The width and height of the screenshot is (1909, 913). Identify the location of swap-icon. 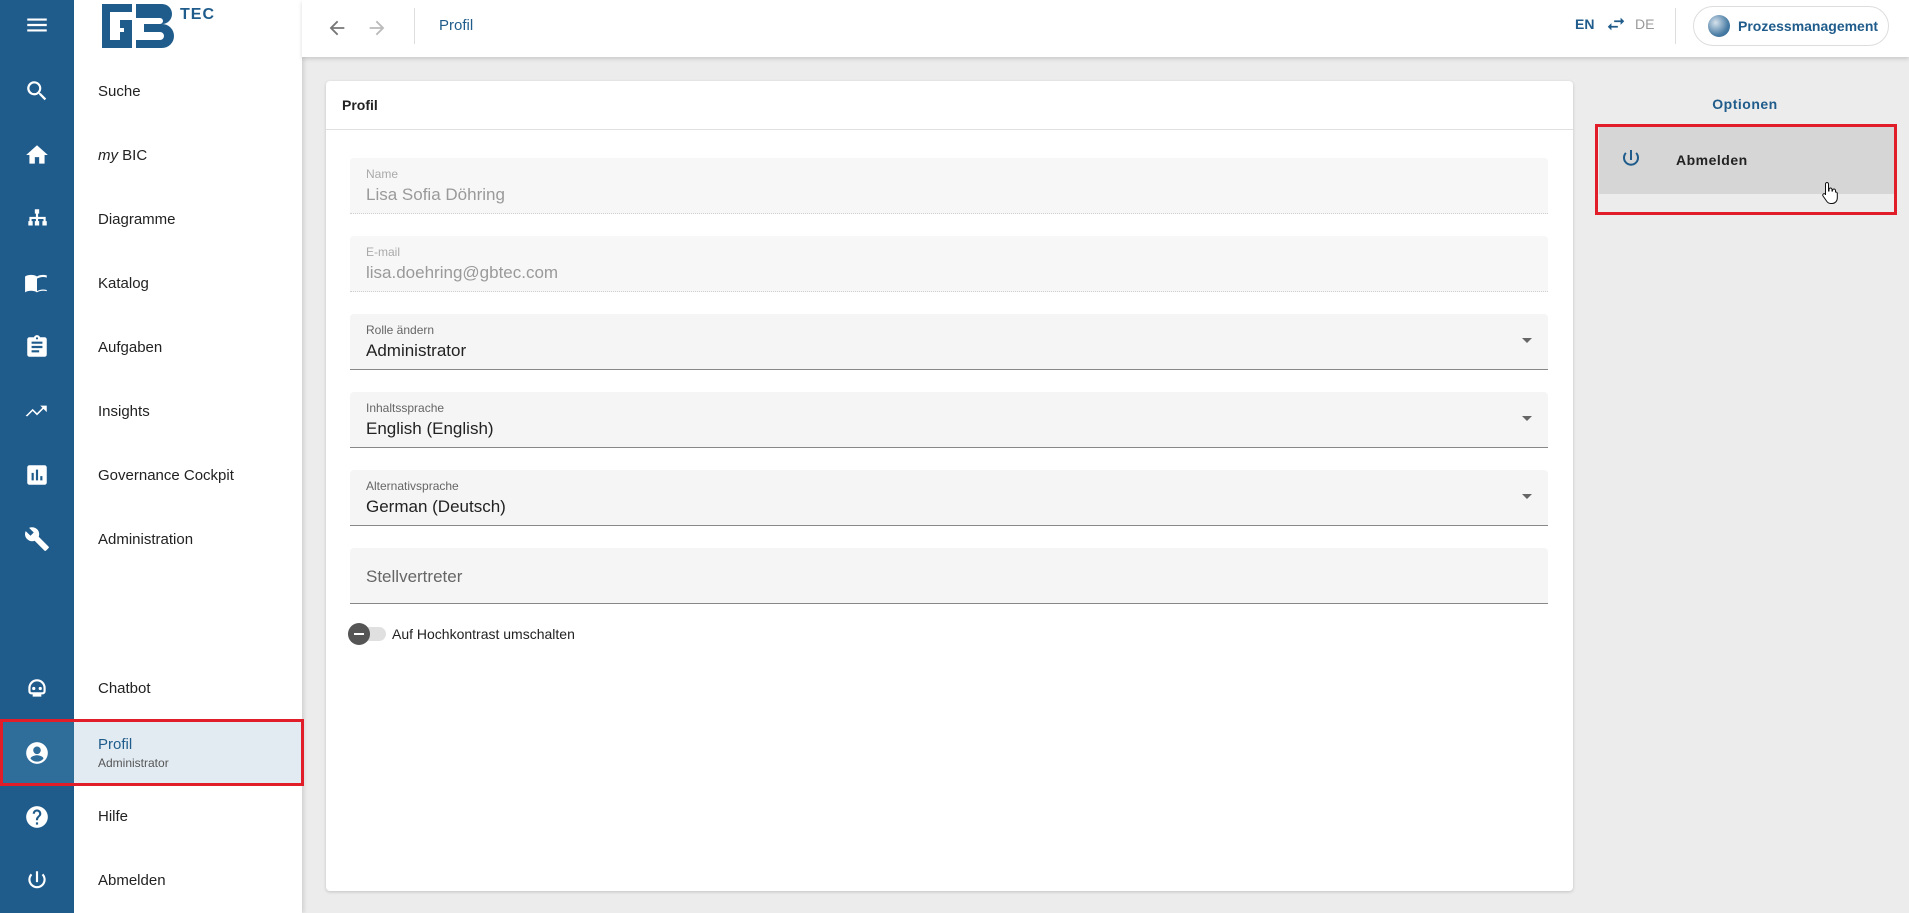
(1616, 24).